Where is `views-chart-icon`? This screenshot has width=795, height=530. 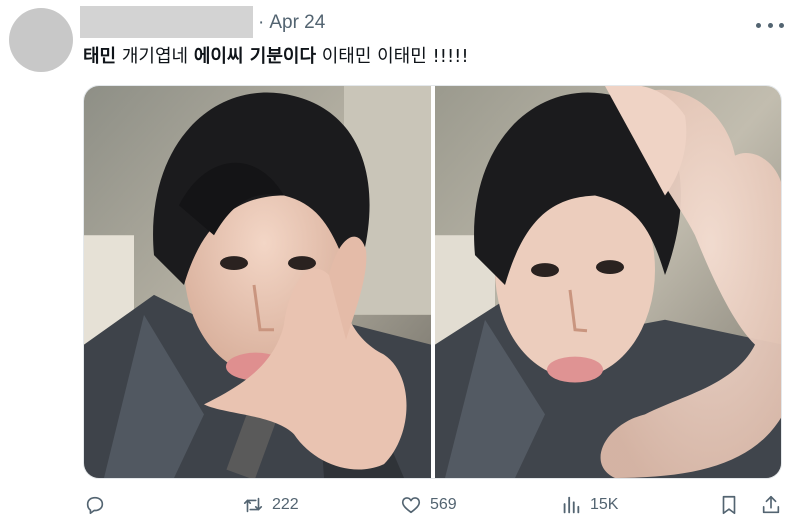 views-chart-icon is located at coordinates (571, 505).